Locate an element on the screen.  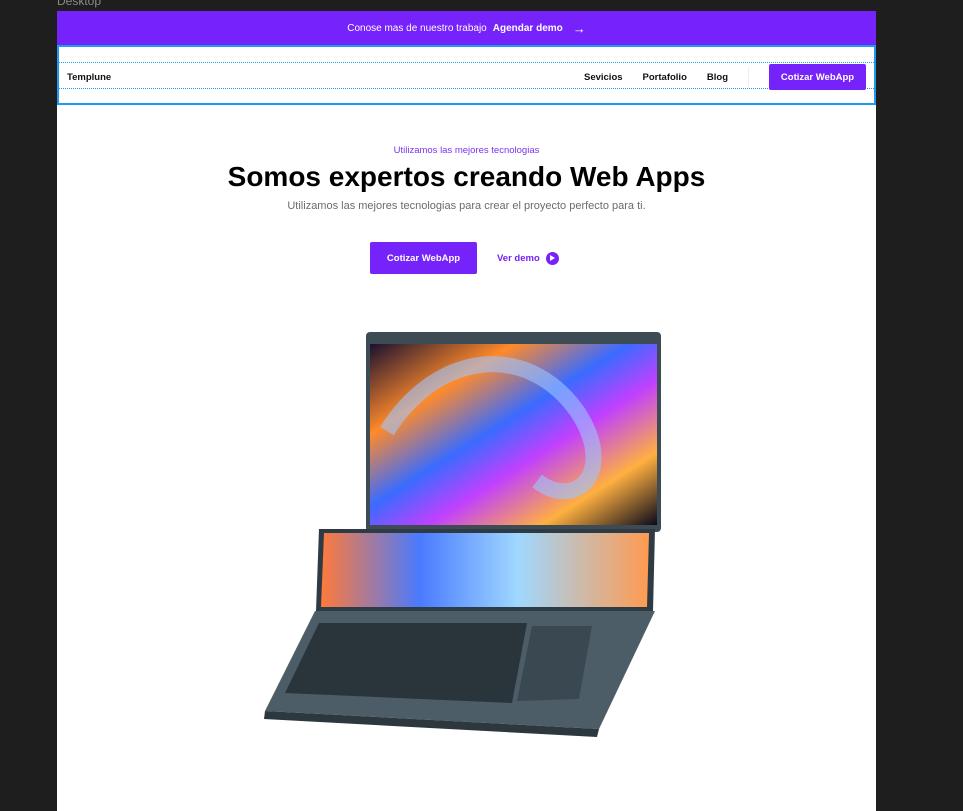
keyboard-keys is located at coordinates (438, 663).